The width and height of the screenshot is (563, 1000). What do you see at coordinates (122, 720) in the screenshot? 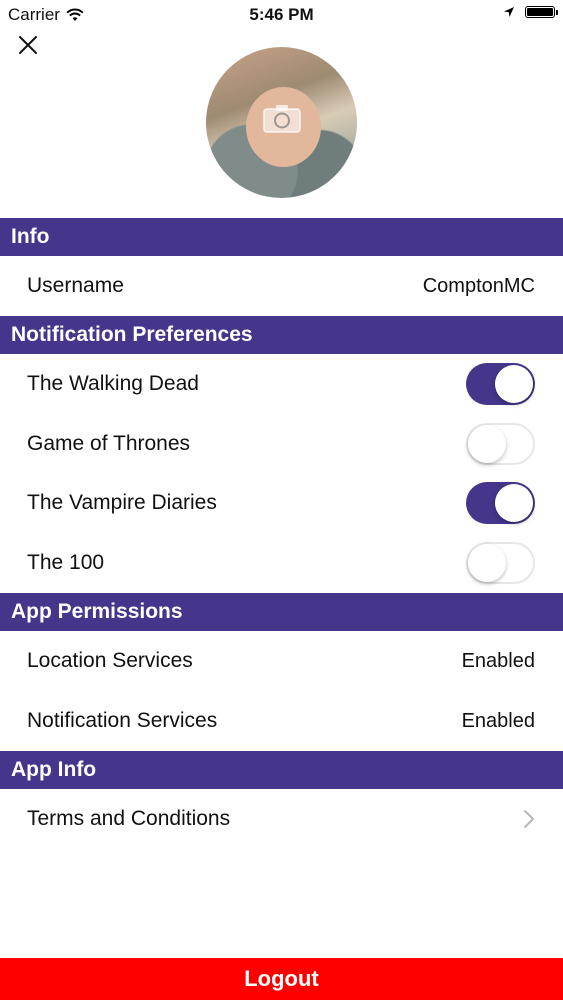
I see `permission-label: Notification Services` at bounding box center [122, 720].